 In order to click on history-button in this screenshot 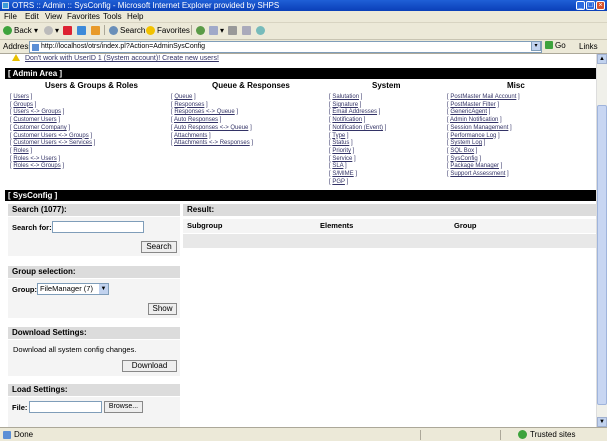, I will do `click(201, 31)`.